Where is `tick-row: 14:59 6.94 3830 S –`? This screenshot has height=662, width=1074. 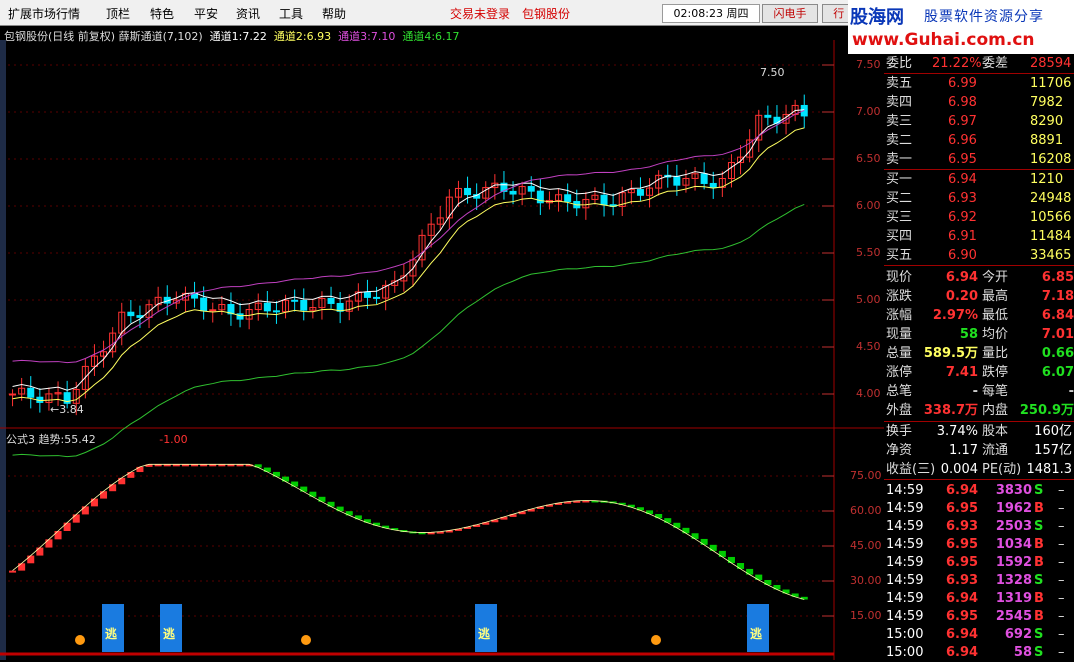 tick-row: 14:59 6.94 3830 S – is located at coordinates (975, 490).